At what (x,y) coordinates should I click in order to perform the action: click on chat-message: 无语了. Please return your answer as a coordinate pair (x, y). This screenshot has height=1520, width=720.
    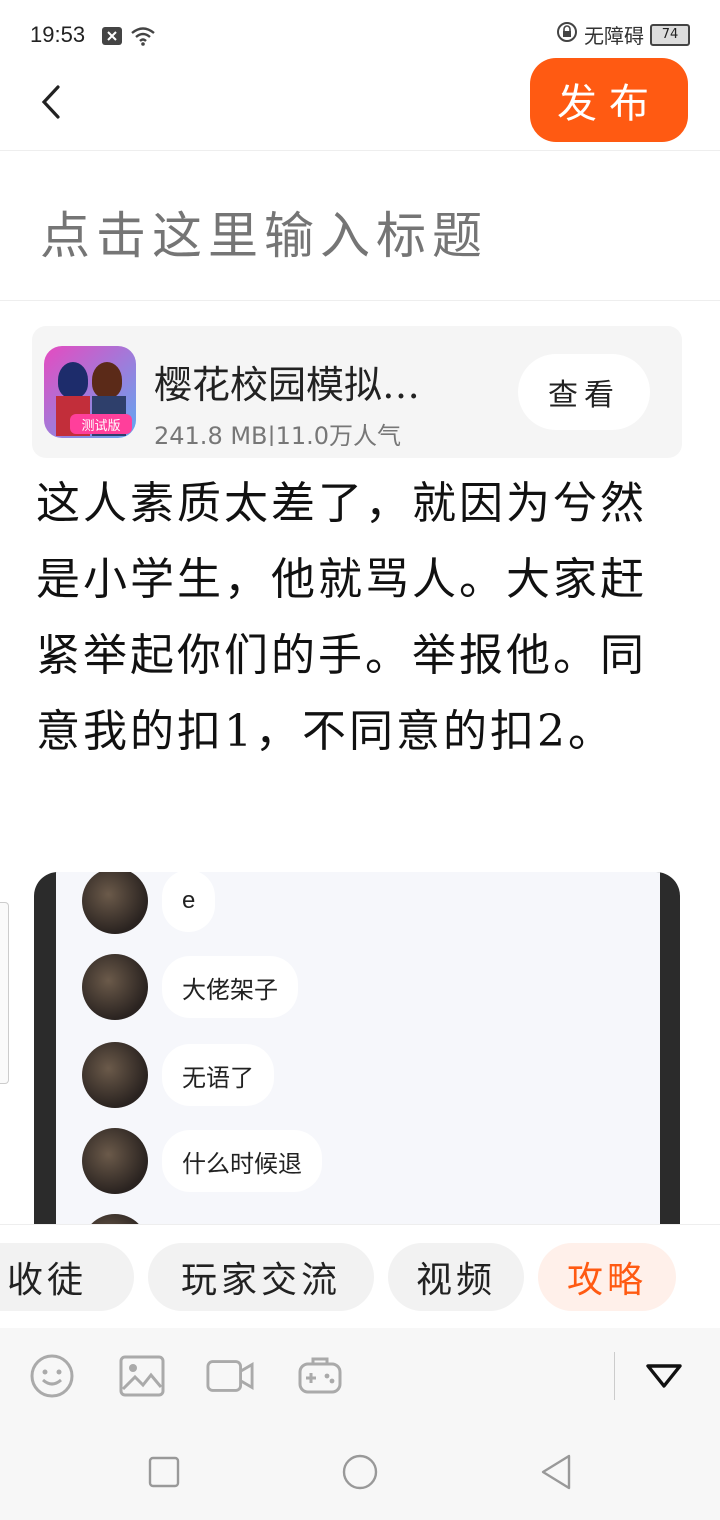
    Looking at the image, I should click on (178, 1075).